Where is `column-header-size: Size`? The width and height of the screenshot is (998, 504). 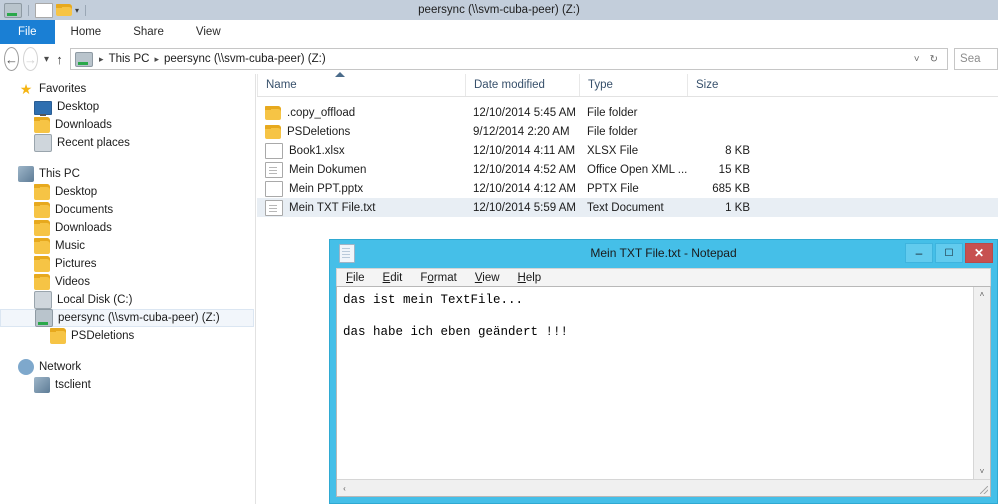 column-header-size: Size is located at coordinates (724, 85).